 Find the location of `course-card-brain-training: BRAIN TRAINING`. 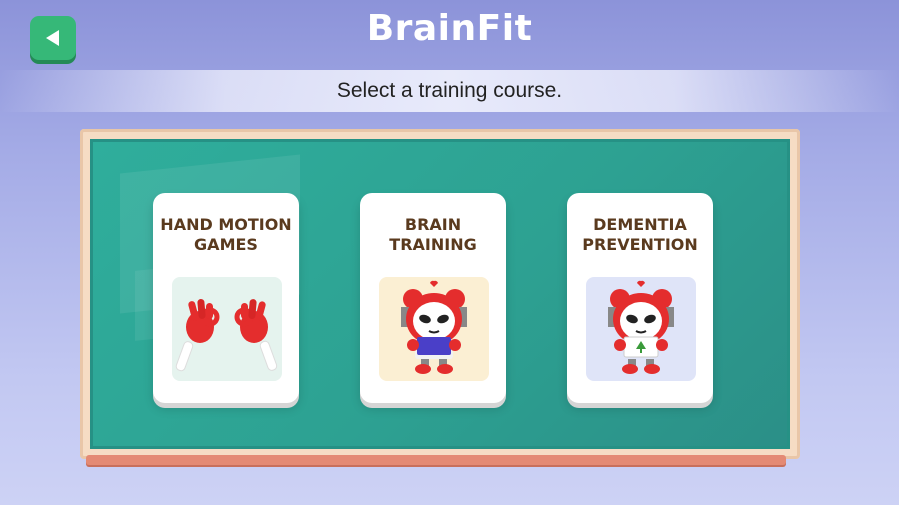

course-card-brain-training: BRAIN TRAINING is located at coordinates (433, 298).